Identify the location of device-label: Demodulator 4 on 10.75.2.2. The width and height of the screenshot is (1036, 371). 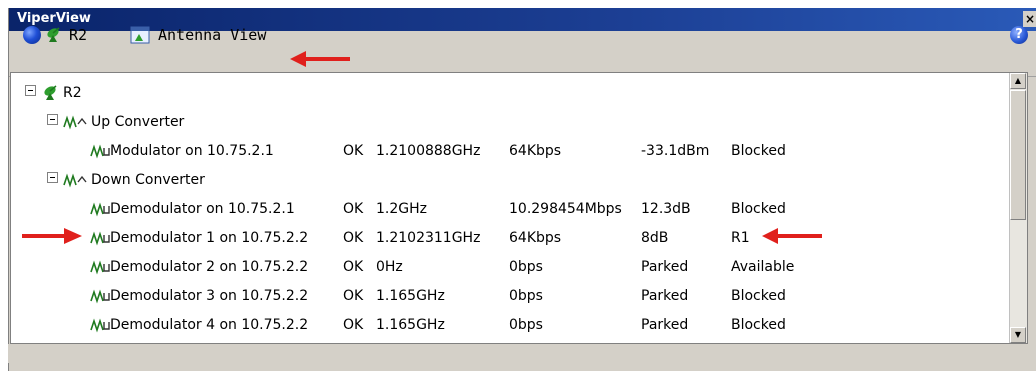
(209, 325).